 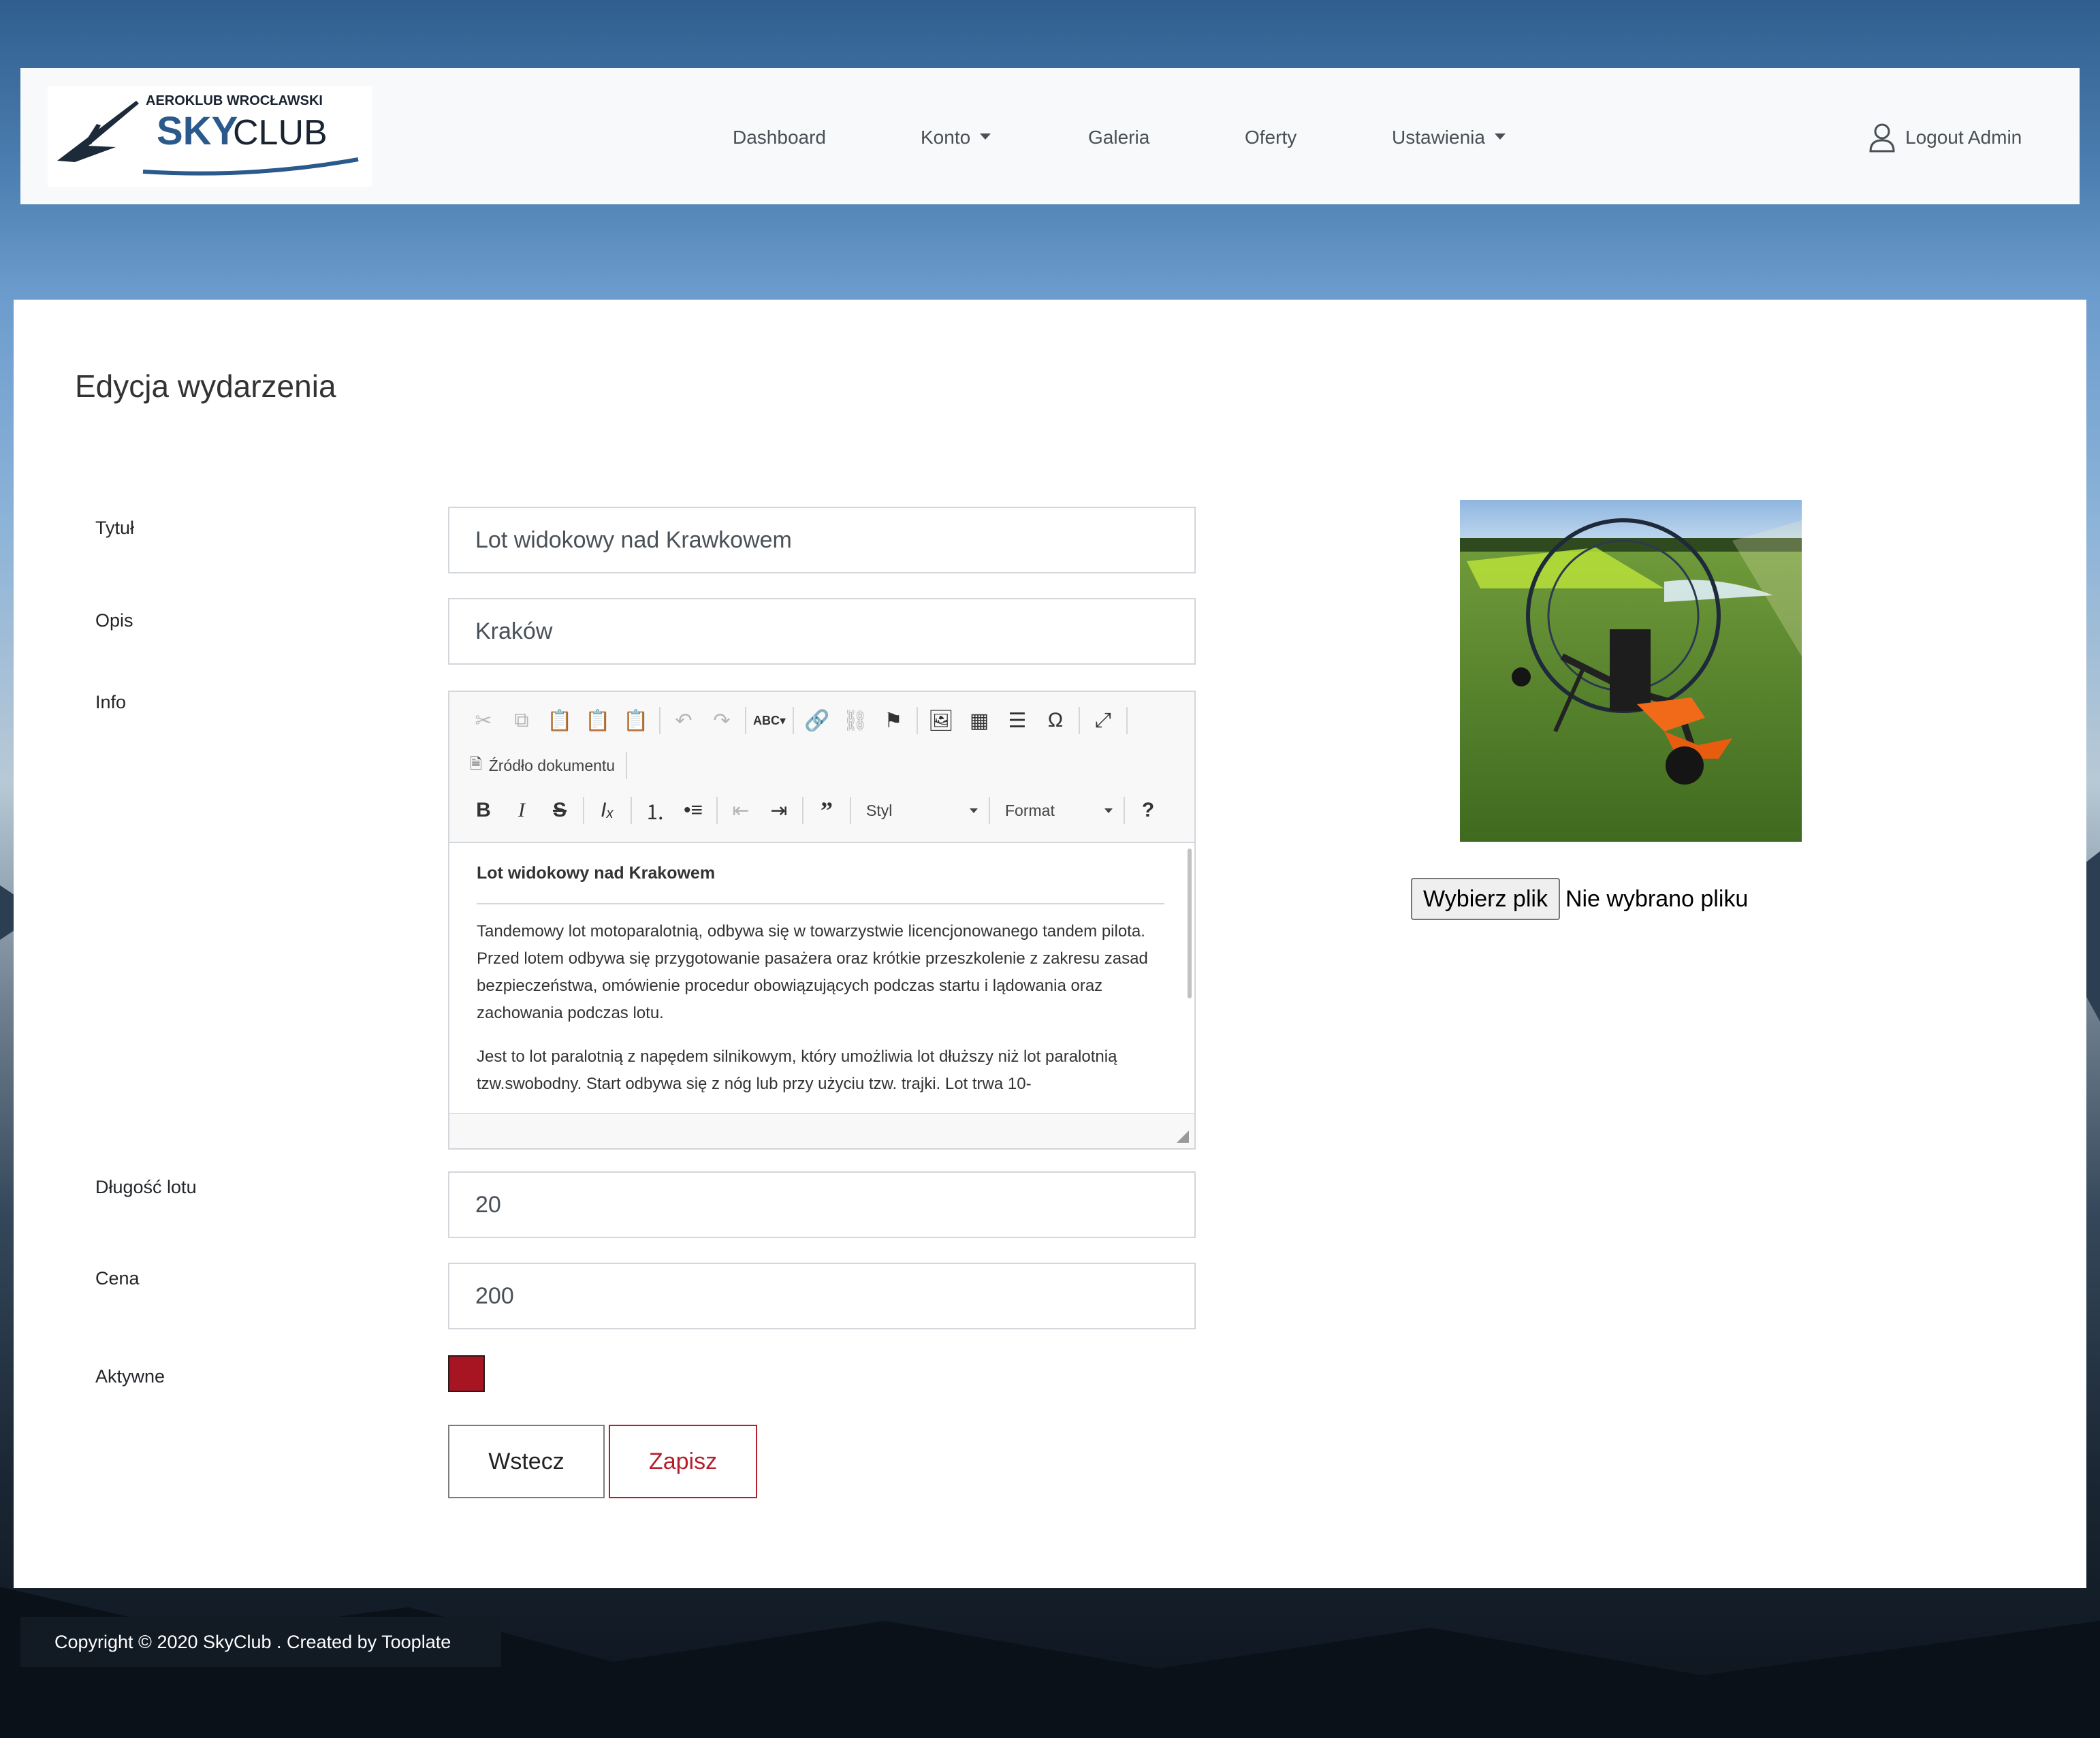 I want to click on cena-label: Cena, so click(x=118, y=1278).